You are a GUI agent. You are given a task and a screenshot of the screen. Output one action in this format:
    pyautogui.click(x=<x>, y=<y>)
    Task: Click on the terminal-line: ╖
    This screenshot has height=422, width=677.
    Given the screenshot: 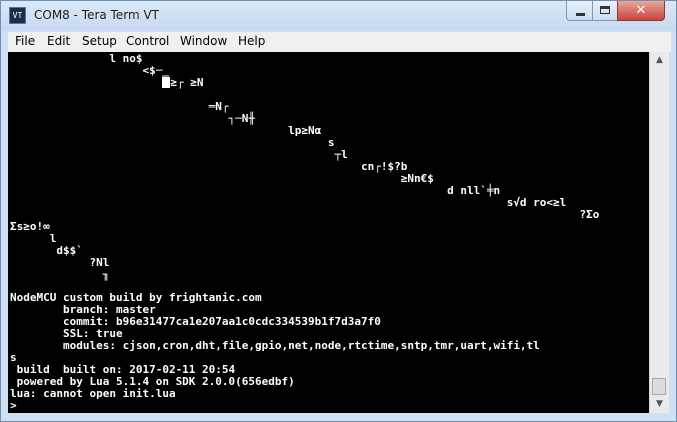 What is the action you would take?
    pyautogui.click(x=60, y=274)
    